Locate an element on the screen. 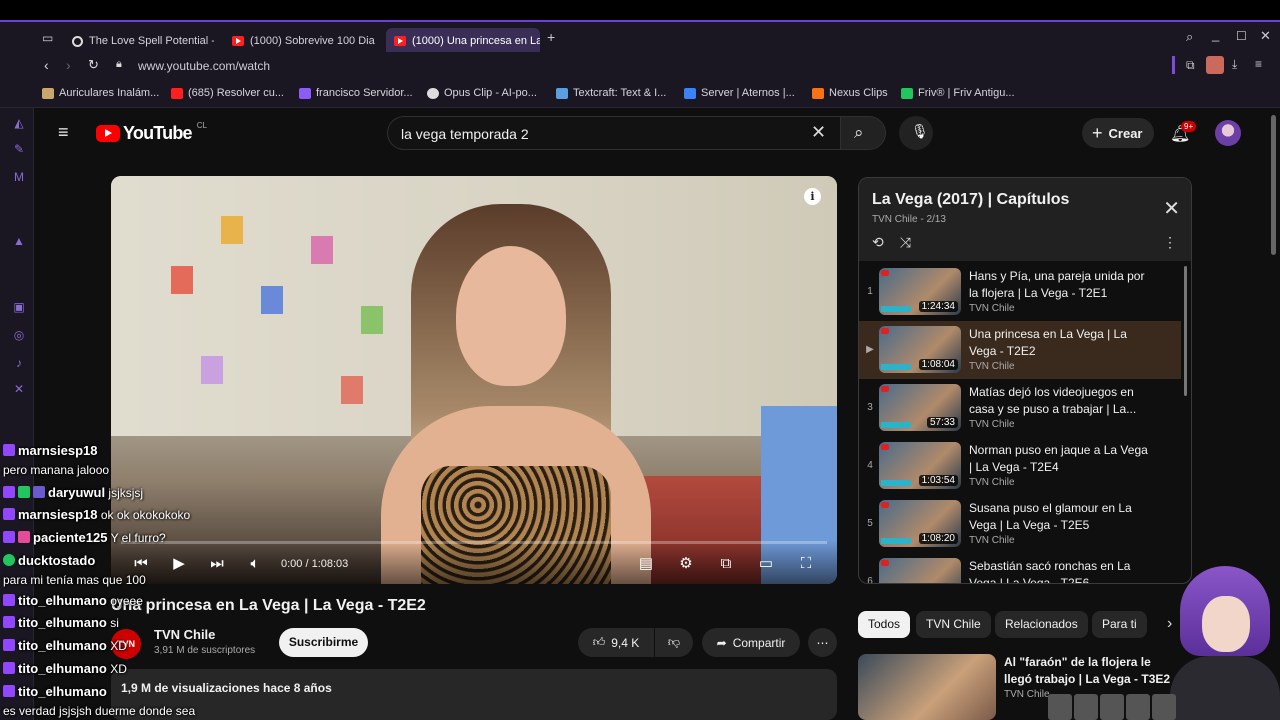 The image size is (1280, 720). url-field: www.youtube.com/watch is located at coordinates (204, 66).